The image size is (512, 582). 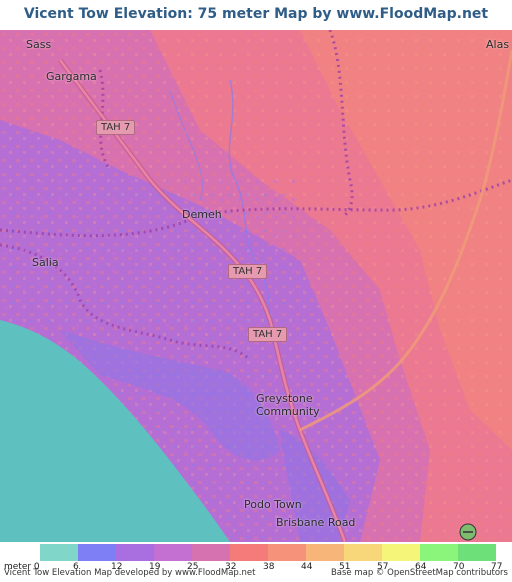 What do you see at coordinates (39, 44) in the screenshot?
I see `place-label-sass: Sass` at bounding box center [39, 44].